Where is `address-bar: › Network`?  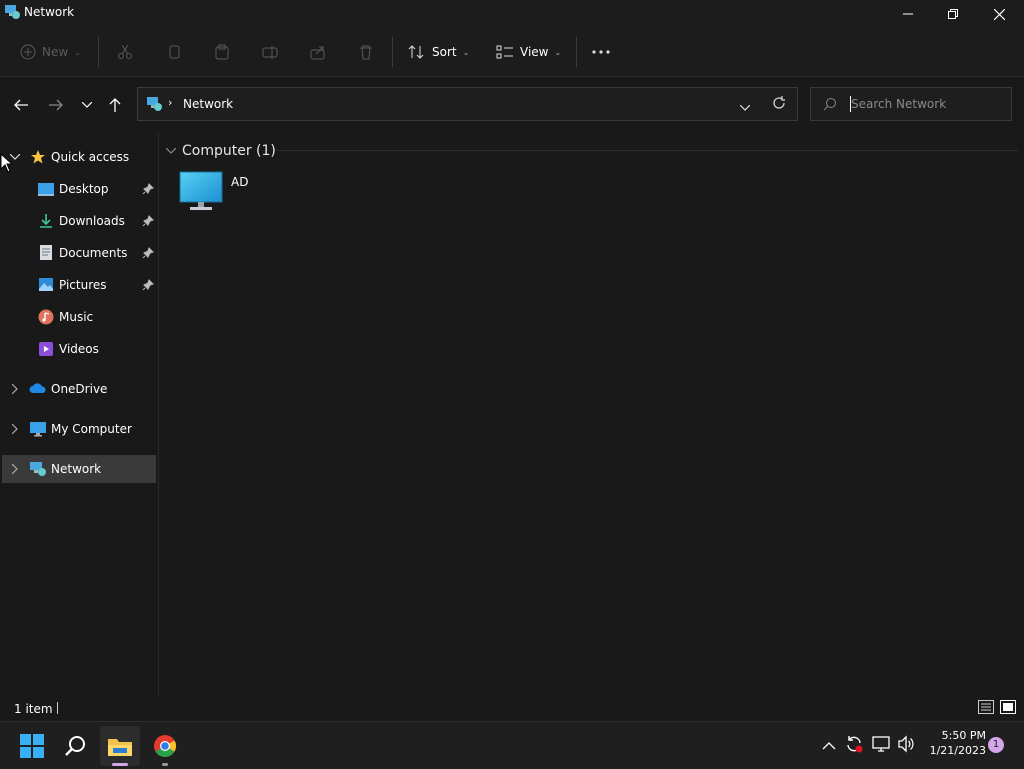
address-bar: › Network is located at coordinates (467, 104).